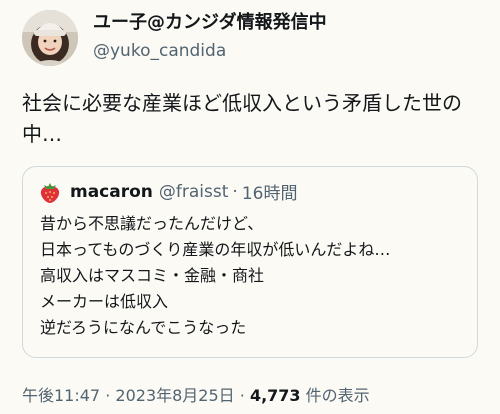  Describe the element at coordinates (143, 327) in the screenshot. I see `quoted-line: 逆だろうになんでこうなった` at that location.